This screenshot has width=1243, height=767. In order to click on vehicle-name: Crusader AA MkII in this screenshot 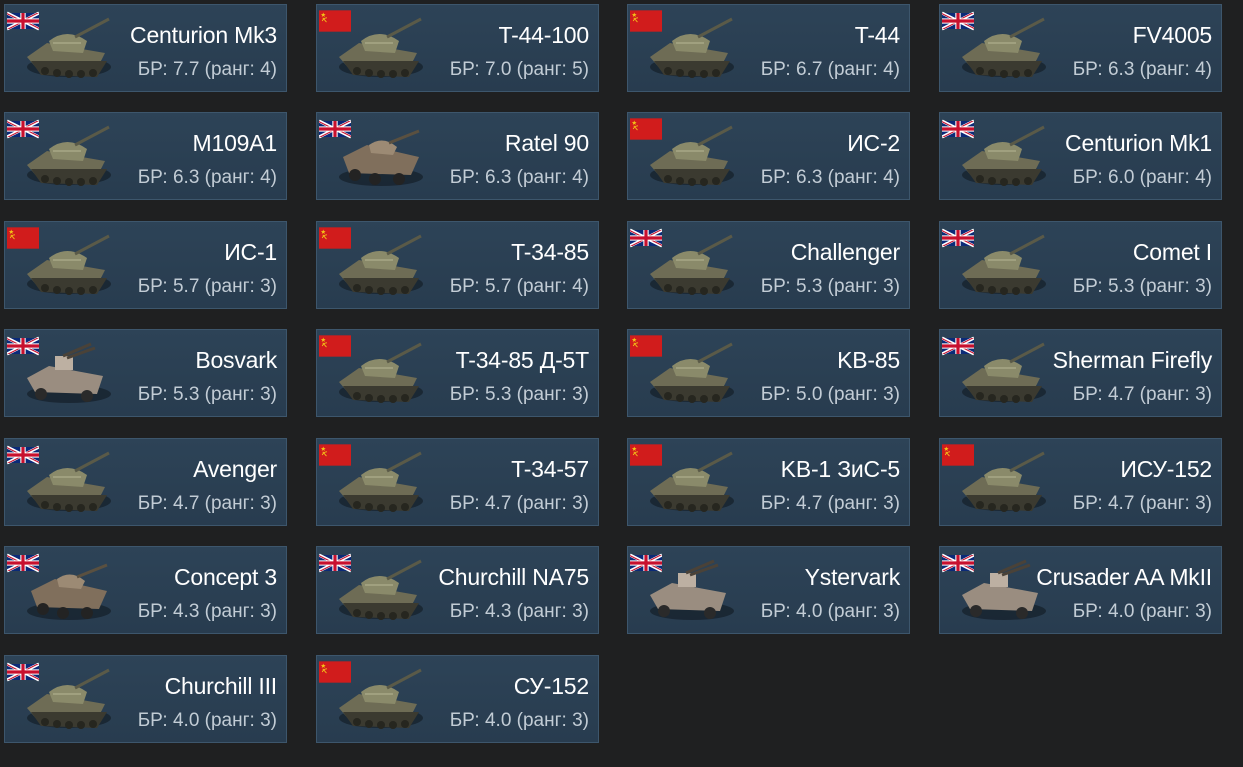, I will do `click(1124, 577)`.